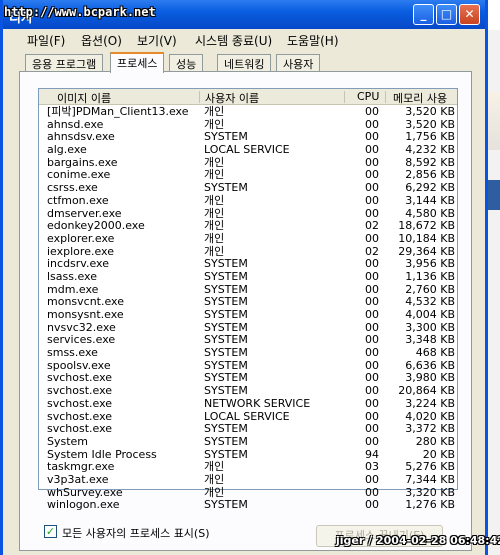  What do you see at coordinates (430, 111) in the screenshot?
I see `process-memory: 3,520 KB` at bounding box center [430, 111].